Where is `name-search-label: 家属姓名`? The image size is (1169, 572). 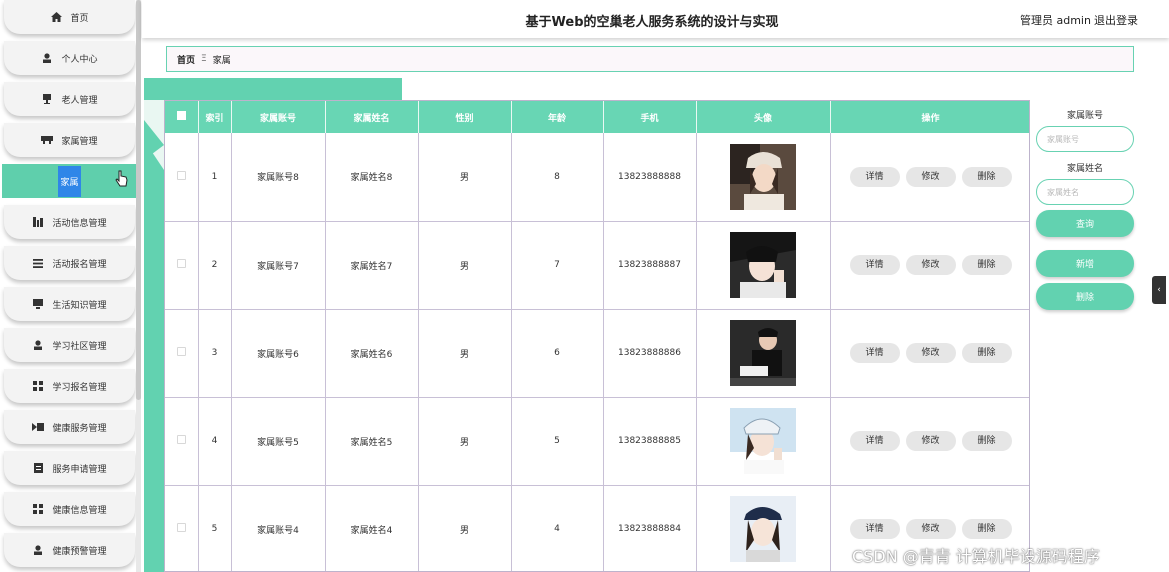
name-search-label: 家属姓名 is located at coordinates (1084, 169).